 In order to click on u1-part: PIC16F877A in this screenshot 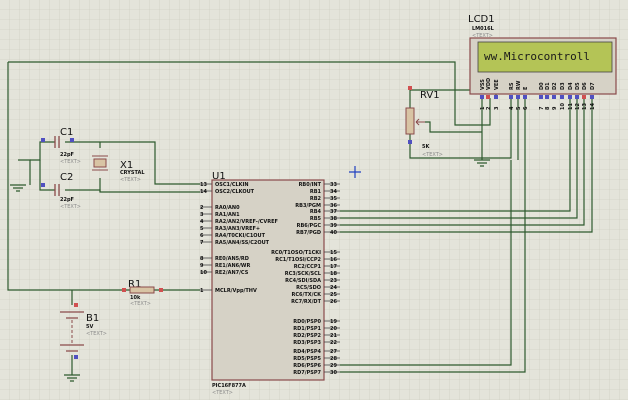, I will do `click(229, 386)`.